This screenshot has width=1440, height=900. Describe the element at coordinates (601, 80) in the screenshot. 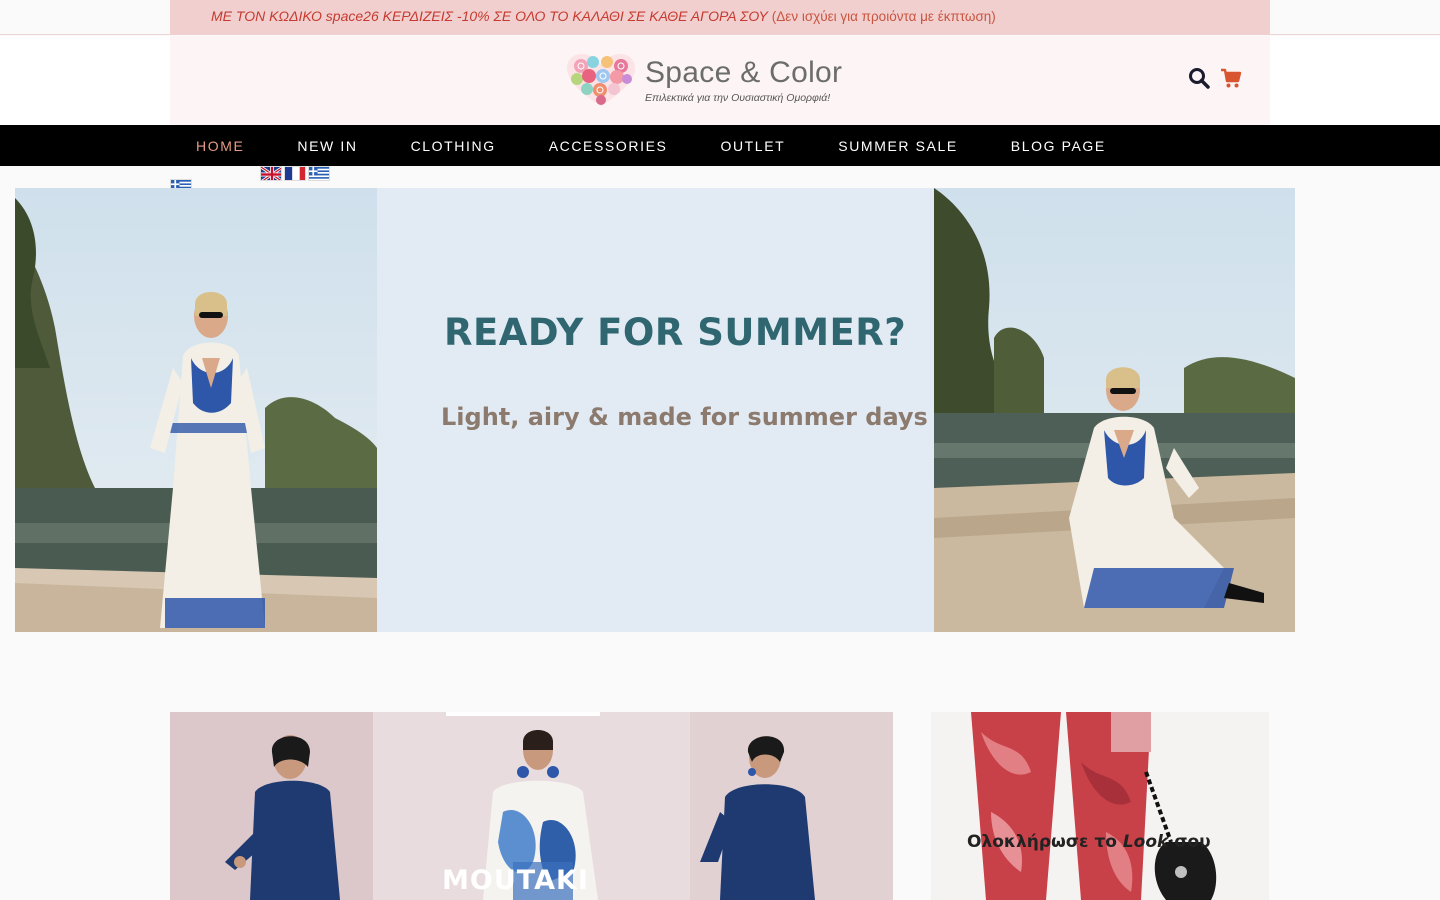

I see `heart-logo-icon` at that location.